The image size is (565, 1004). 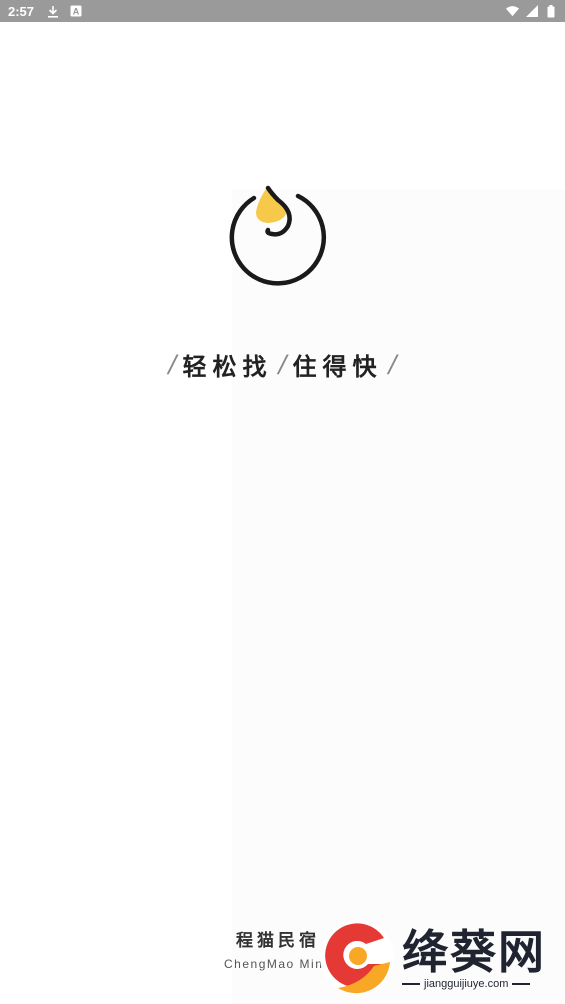 I want to click on wifi-icon, so click(x=512, y=11).